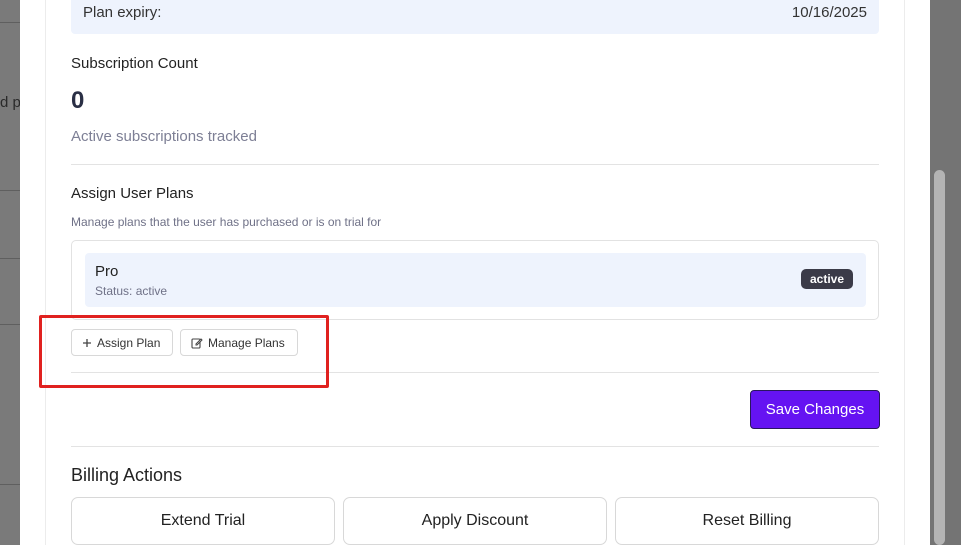 This screenshot has width=961, height=545. What do you see at coordinates (164, 136) in the screenshot?
I see `subscription-count-caption: Active subscriptions tracked` at bounding box center [164, 136].